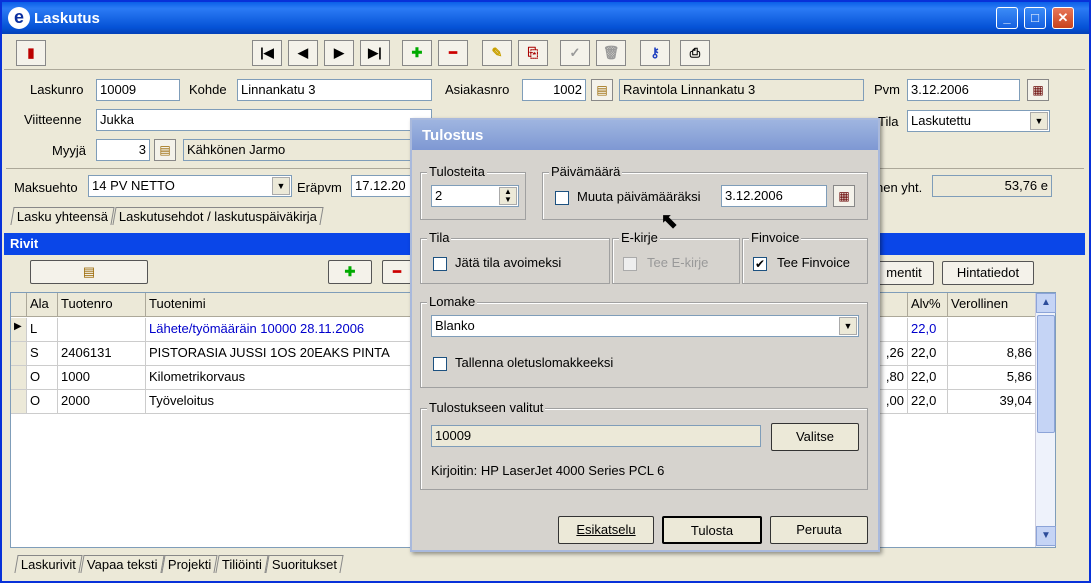 This screenshot has width=1091, height=583. I want to click on cell-verollinen: 39,04, so click(992, 402).